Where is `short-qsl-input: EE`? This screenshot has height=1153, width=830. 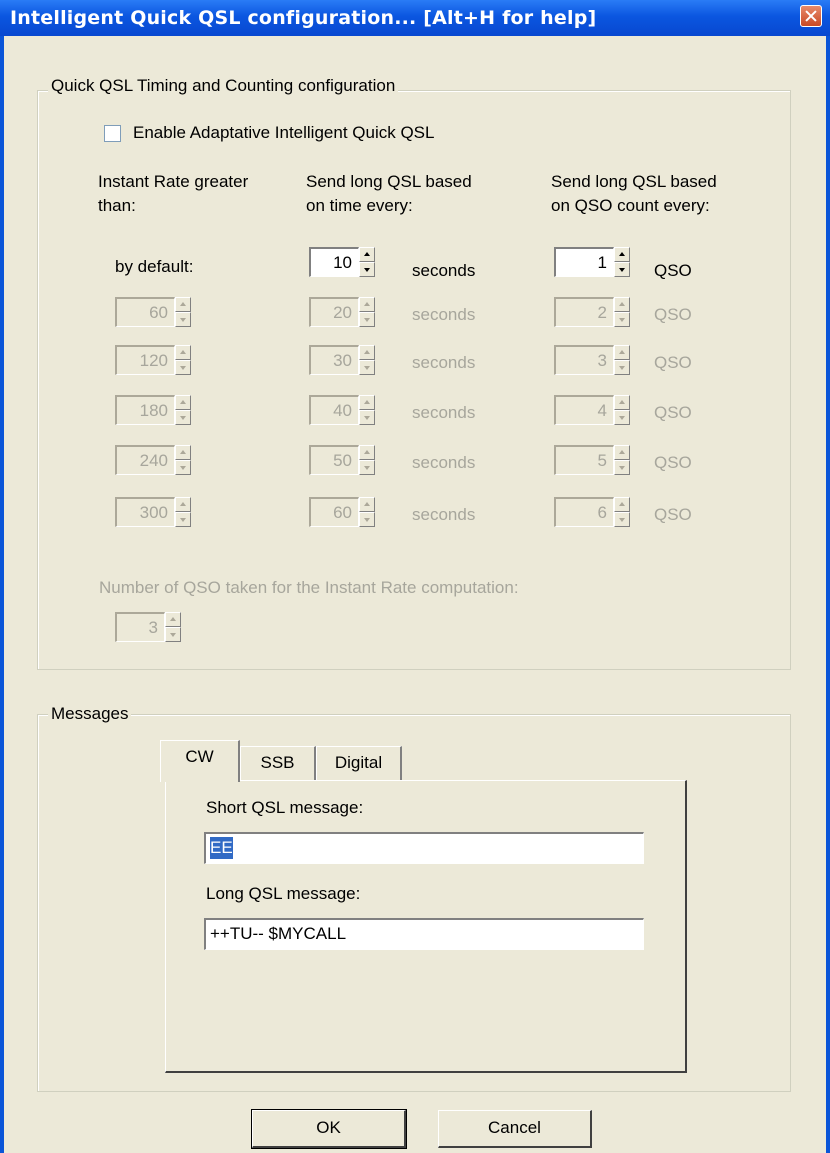
short-qsl-input: EE is located at coordinates (424, 848).